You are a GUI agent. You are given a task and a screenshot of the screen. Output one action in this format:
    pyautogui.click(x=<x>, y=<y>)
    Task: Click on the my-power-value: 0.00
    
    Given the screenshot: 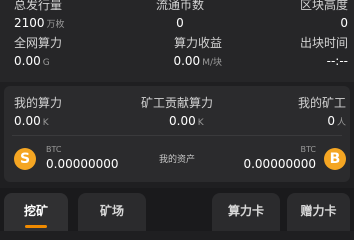 What is the action you would take?
    pyautogui.click(x=27, y=121)
    